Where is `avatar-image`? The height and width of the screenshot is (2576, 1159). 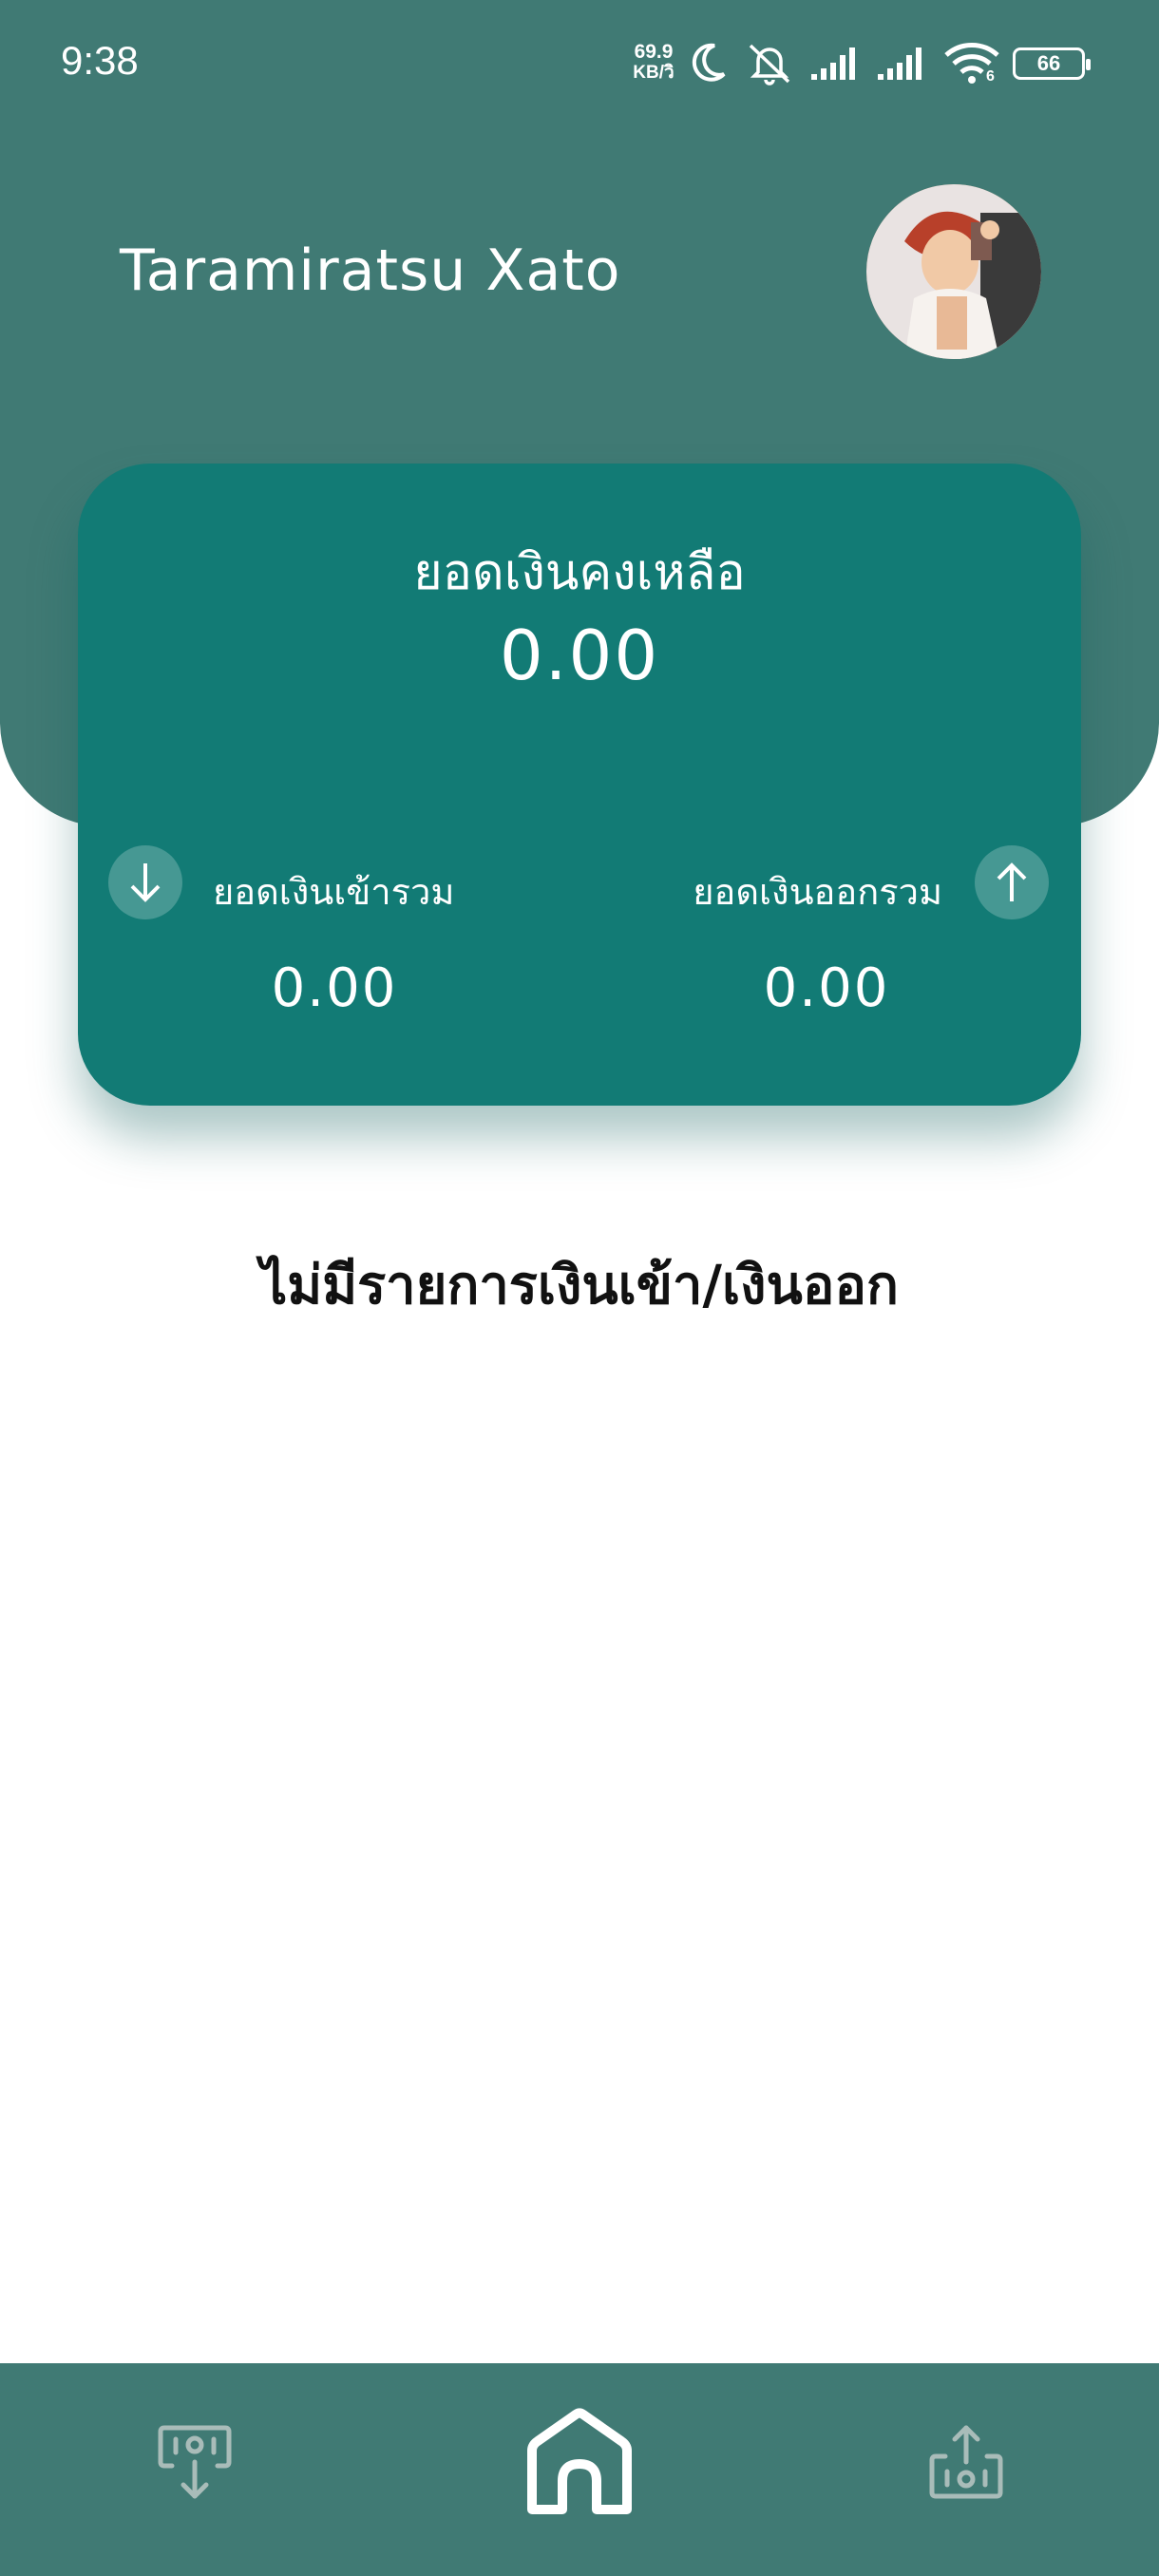 avatar-image is located at coordinates (953, 271).